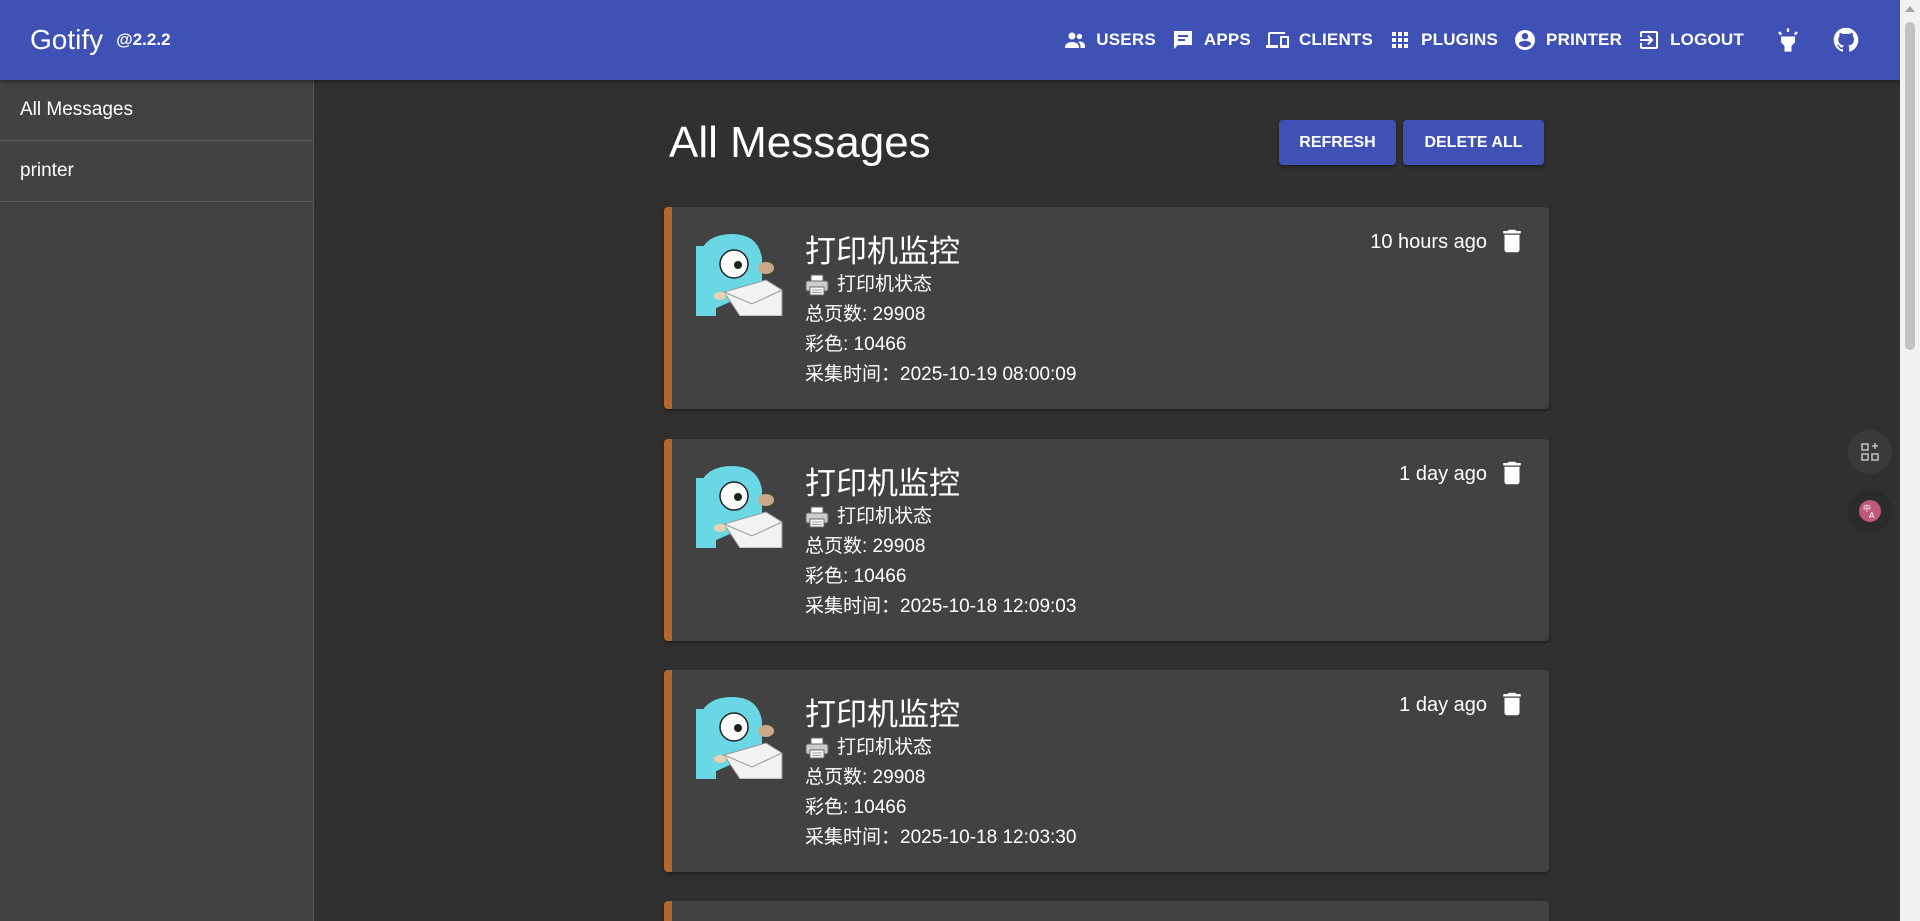 The height and width of the screenshot is (921, 1920). I want to click on sidebar-item-printer: printer, so click(156, 171).